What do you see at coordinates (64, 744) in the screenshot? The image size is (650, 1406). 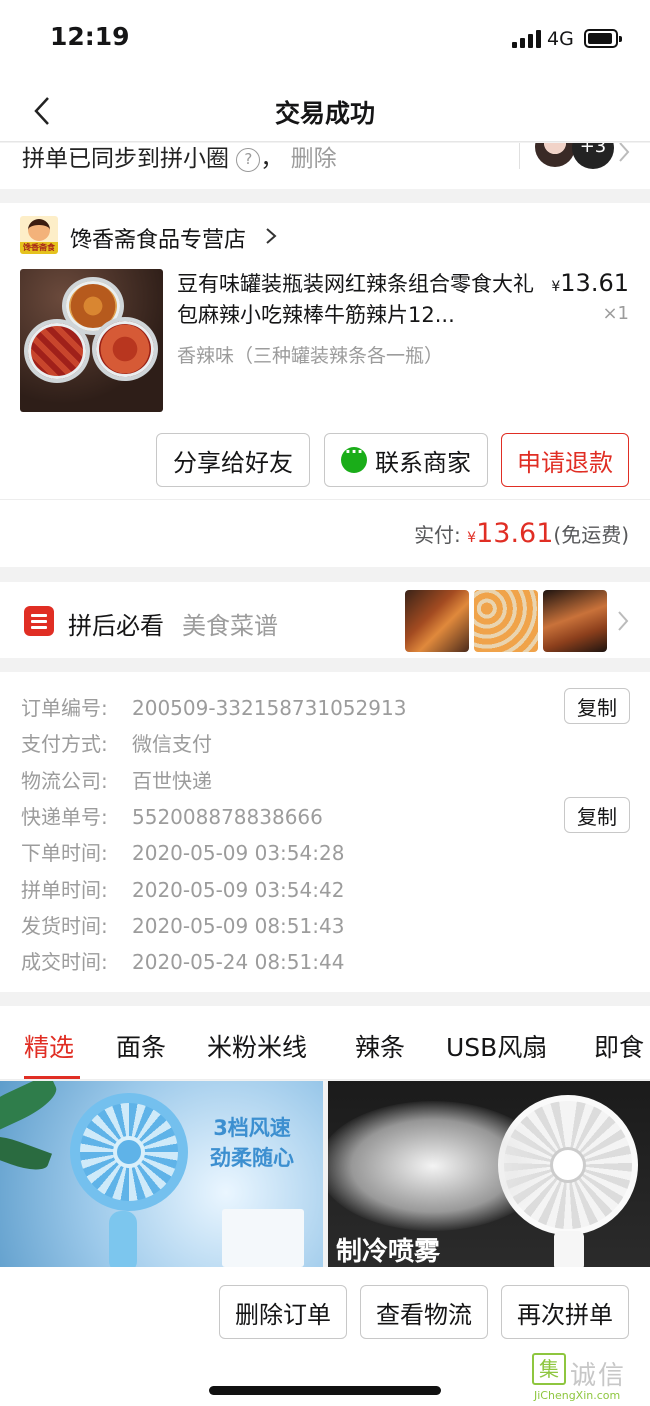 I see `detail-label: 支付方式:` at bounding box center [64, 744].